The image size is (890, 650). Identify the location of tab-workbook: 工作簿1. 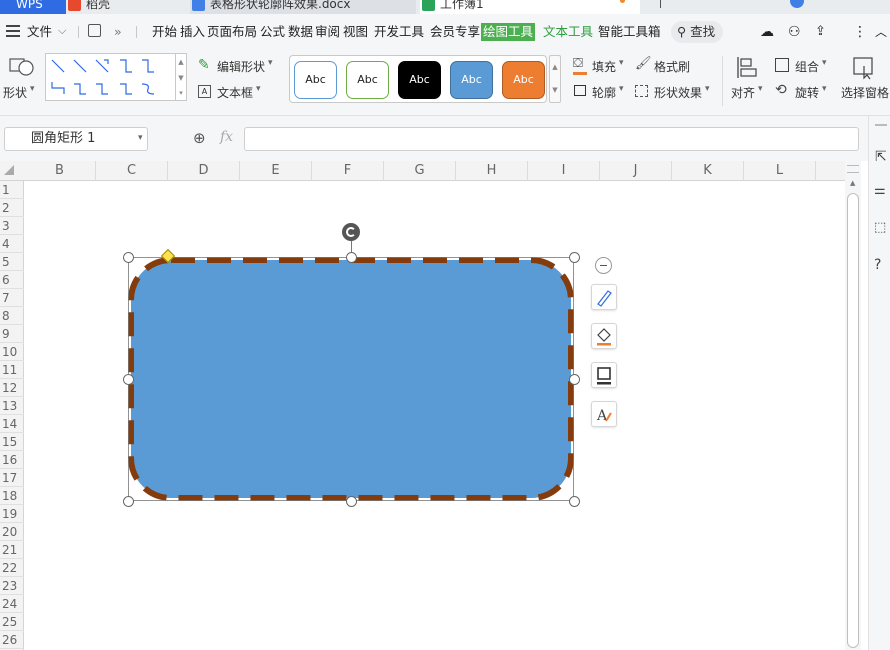
(530, 7).